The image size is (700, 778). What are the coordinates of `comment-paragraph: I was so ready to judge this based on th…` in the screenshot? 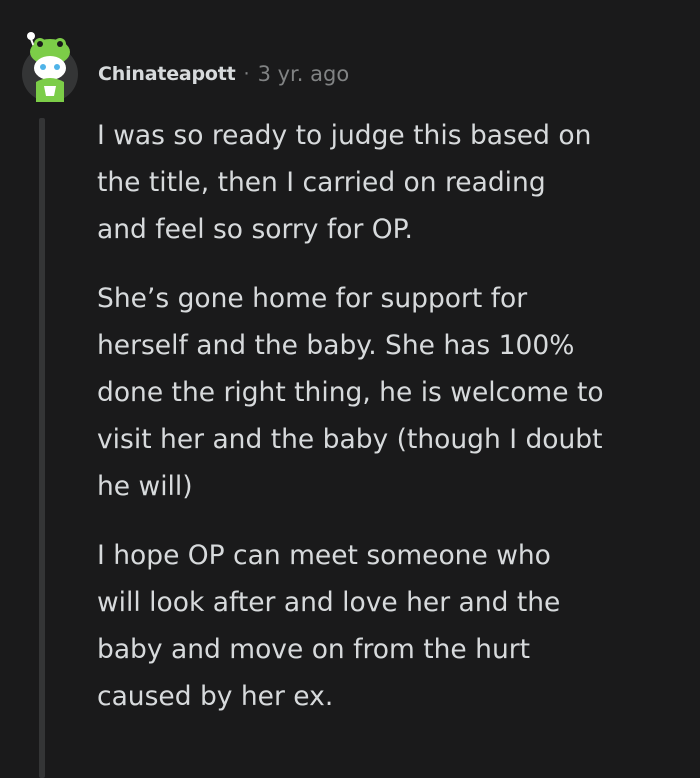 It's located at (344, 182).